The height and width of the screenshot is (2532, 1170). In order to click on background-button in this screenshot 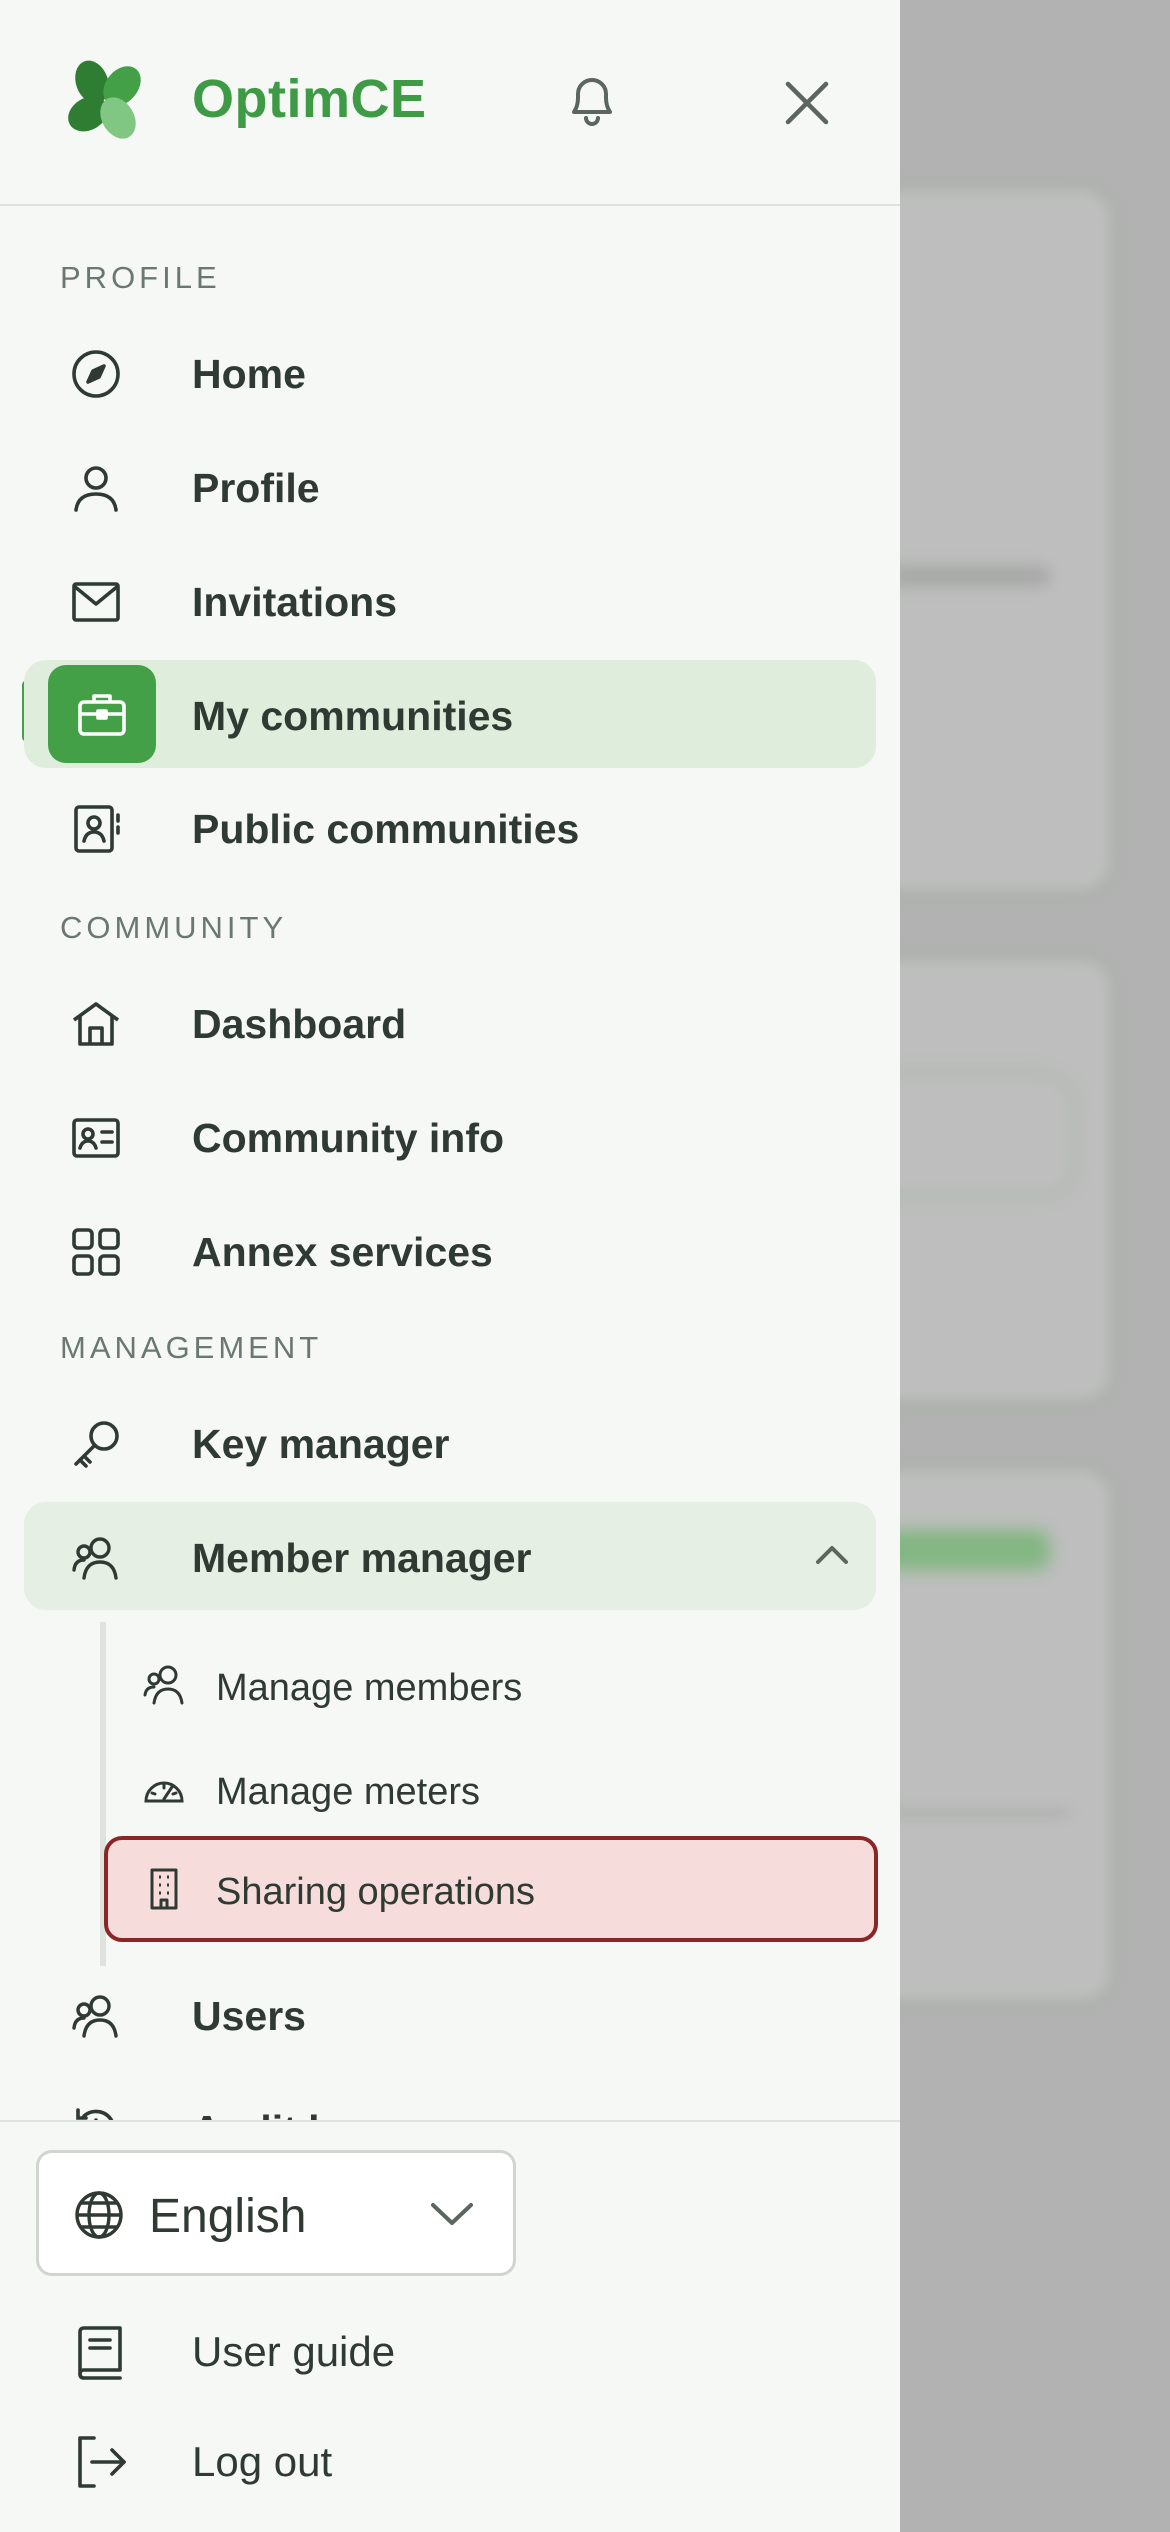, I will do `click(965, 1550)`.